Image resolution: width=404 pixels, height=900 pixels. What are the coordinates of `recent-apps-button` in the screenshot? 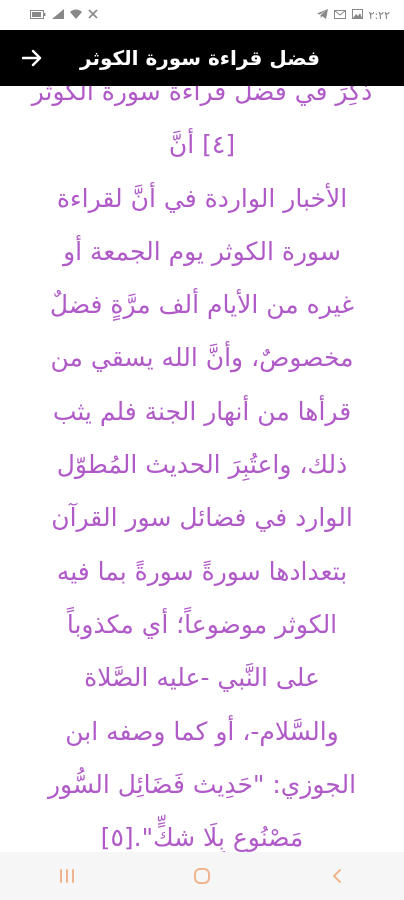 It's located at (67, 876).